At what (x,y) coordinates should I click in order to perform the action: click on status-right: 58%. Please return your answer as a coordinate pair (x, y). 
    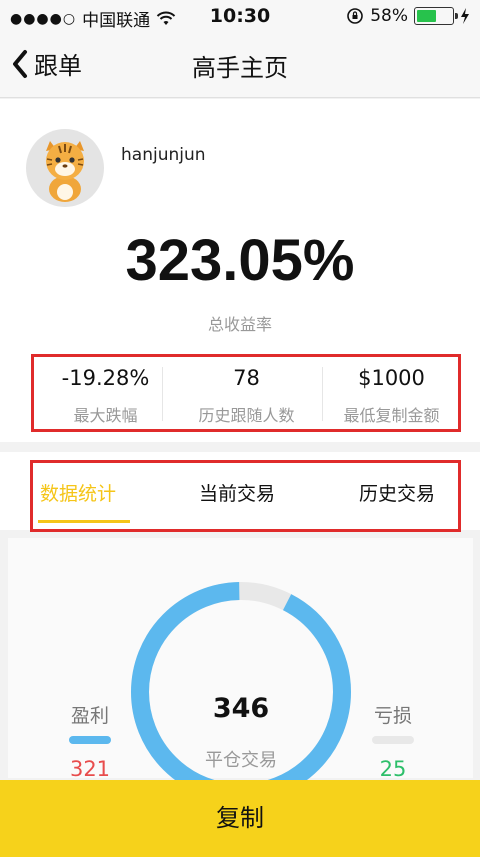
    Looking at the image, I should click on (408, 16).